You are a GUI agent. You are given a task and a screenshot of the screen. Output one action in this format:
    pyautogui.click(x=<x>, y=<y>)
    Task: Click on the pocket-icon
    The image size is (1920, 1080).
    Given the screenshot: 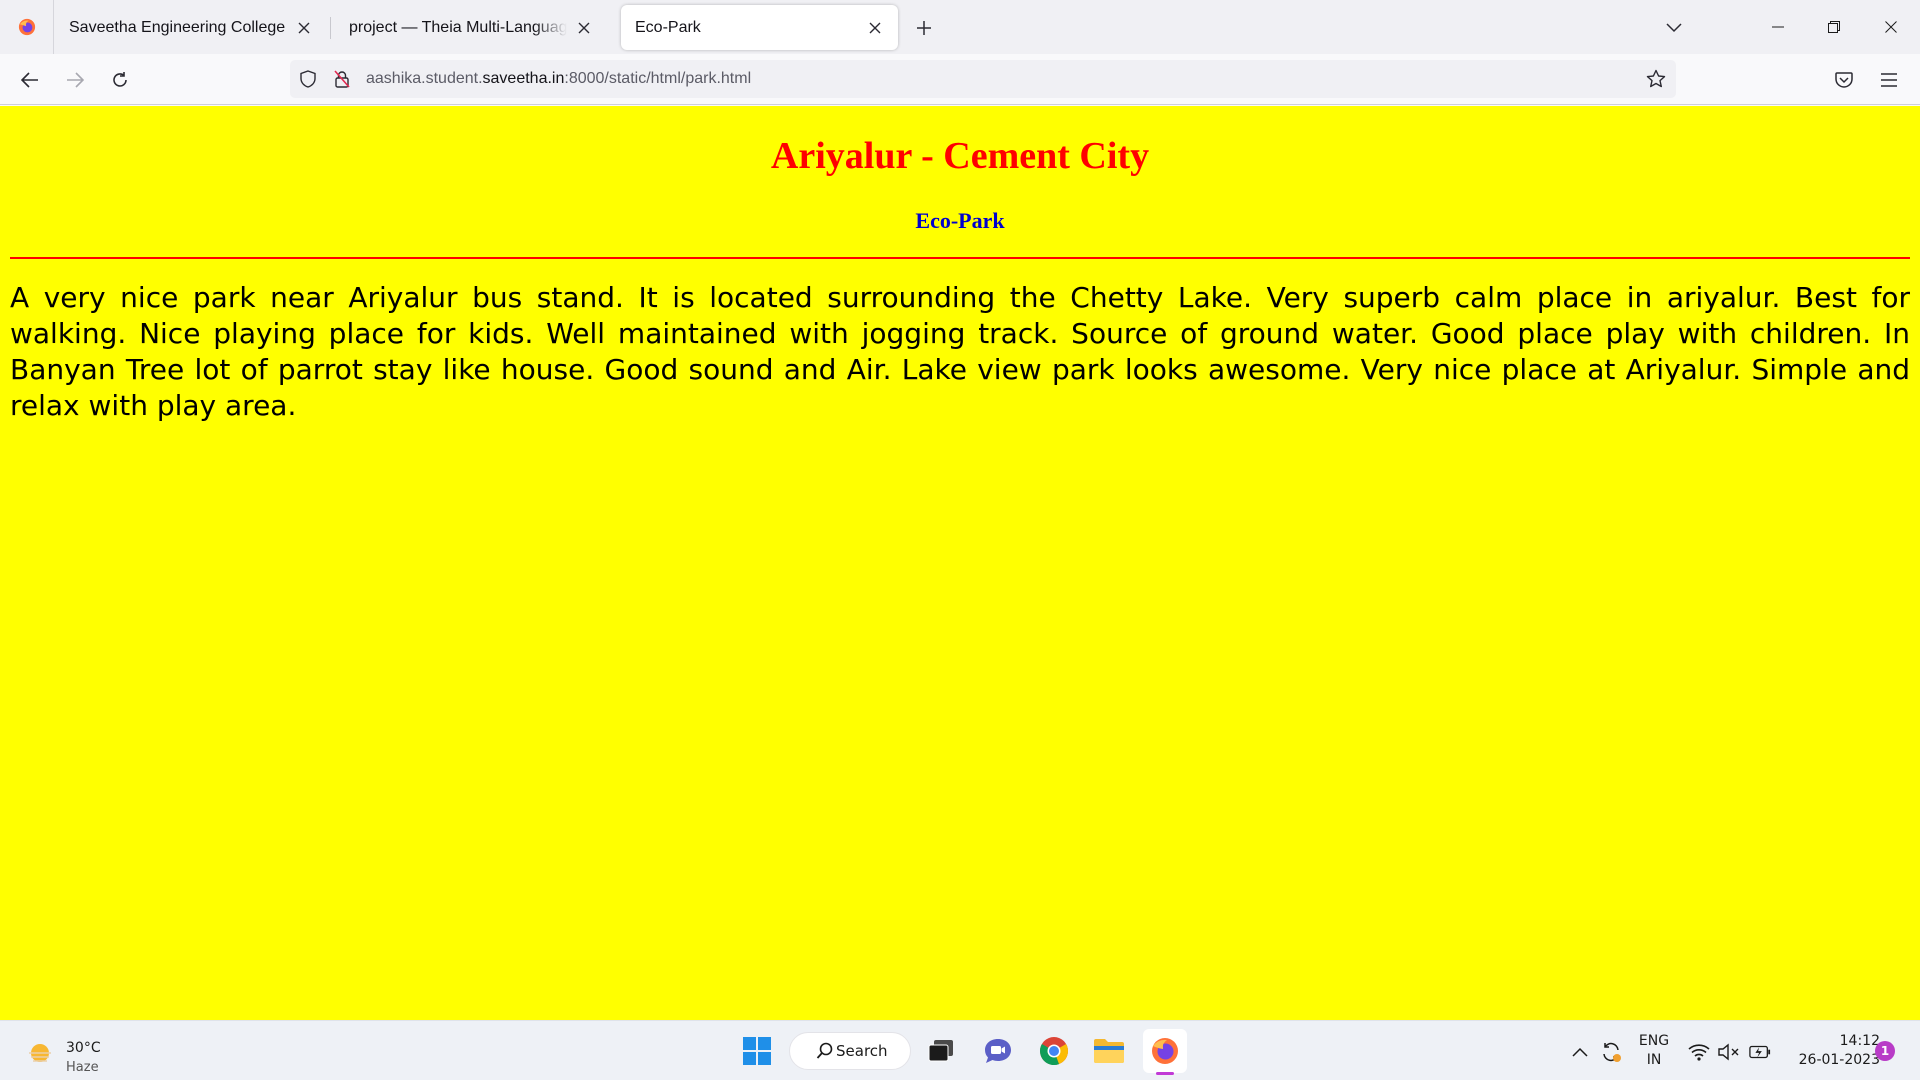 What is the action you would take?
    pyautogui.click(x=1844, y=80)
    